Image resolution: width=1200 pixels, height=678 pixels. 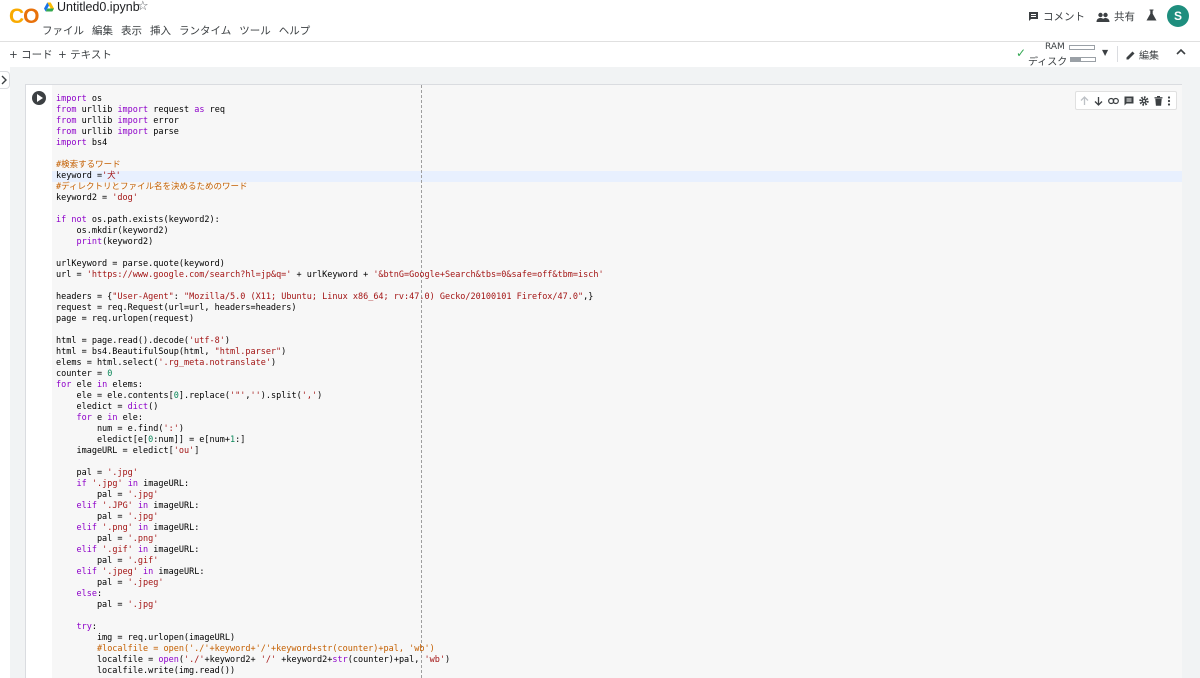 What do you see at coordinates (163, 121) in the screenshot?
I see `code-token: error` at bounding box center [163, 121].